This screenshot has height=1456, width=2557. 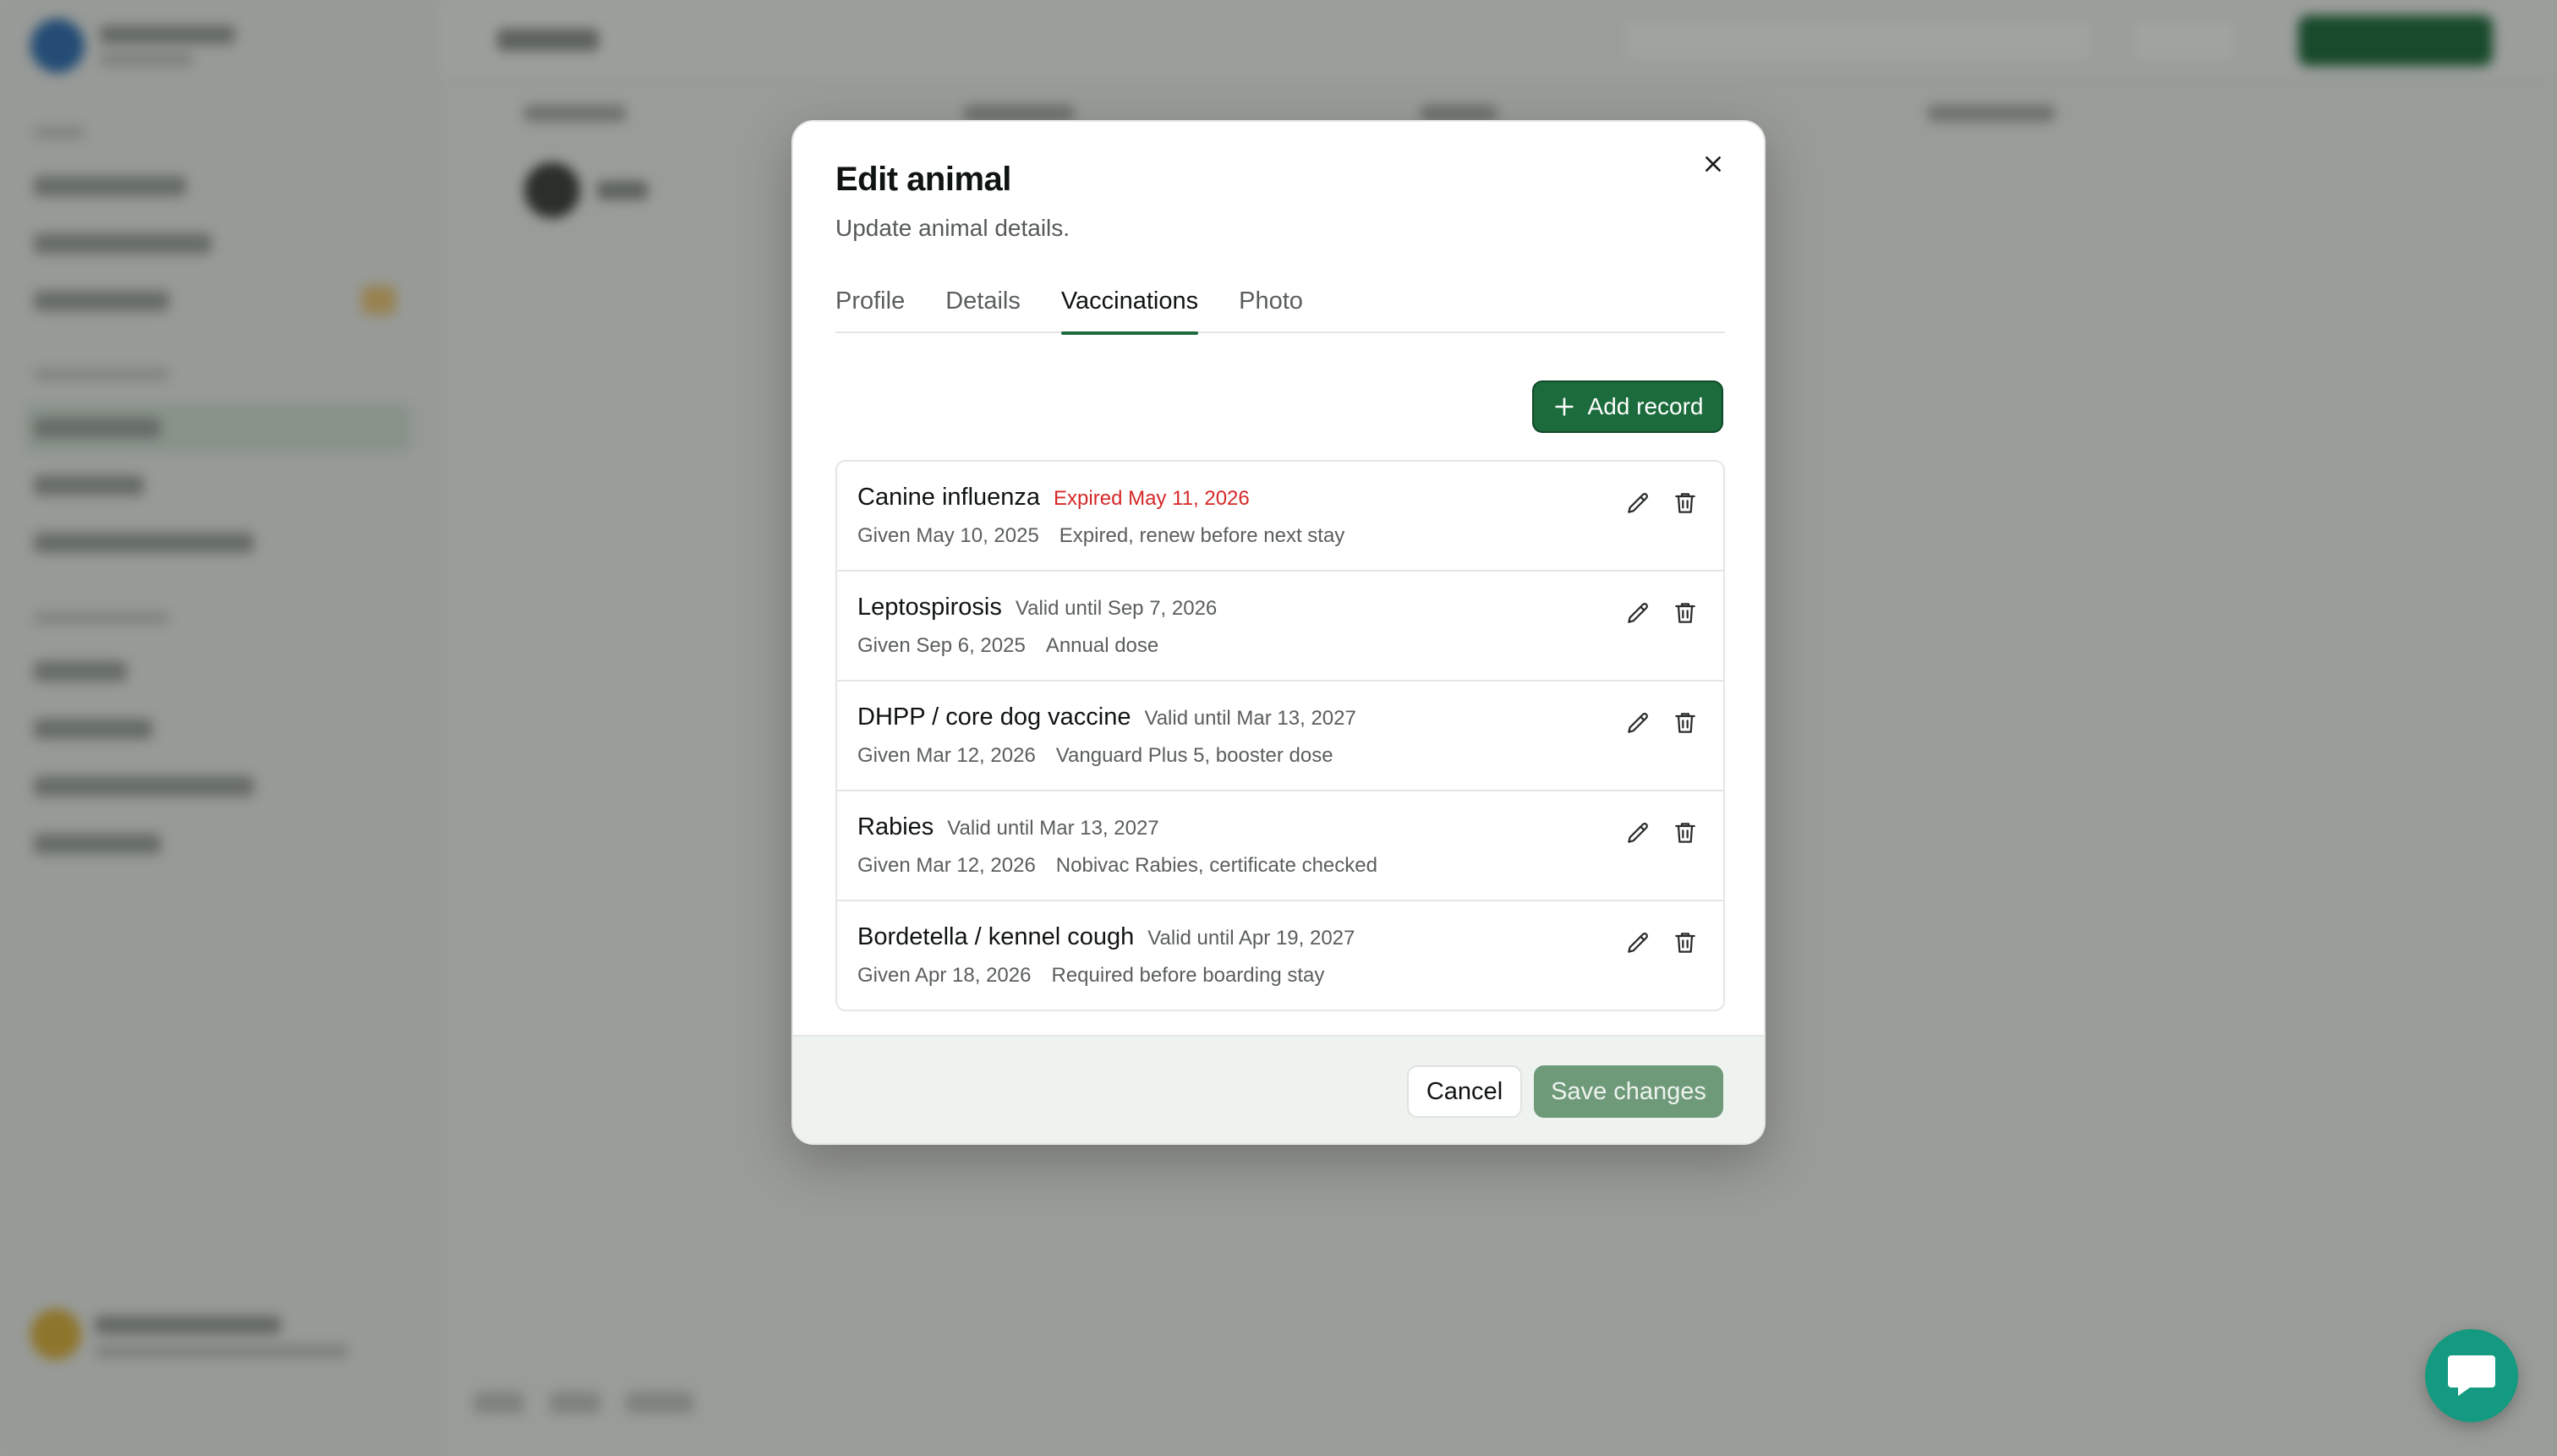 What do you see at coordinates (1116, 609) in the screenshot?
I see `vaccine-status: Valid until Sep 7, 2026` at bounding box center [1116, 609].